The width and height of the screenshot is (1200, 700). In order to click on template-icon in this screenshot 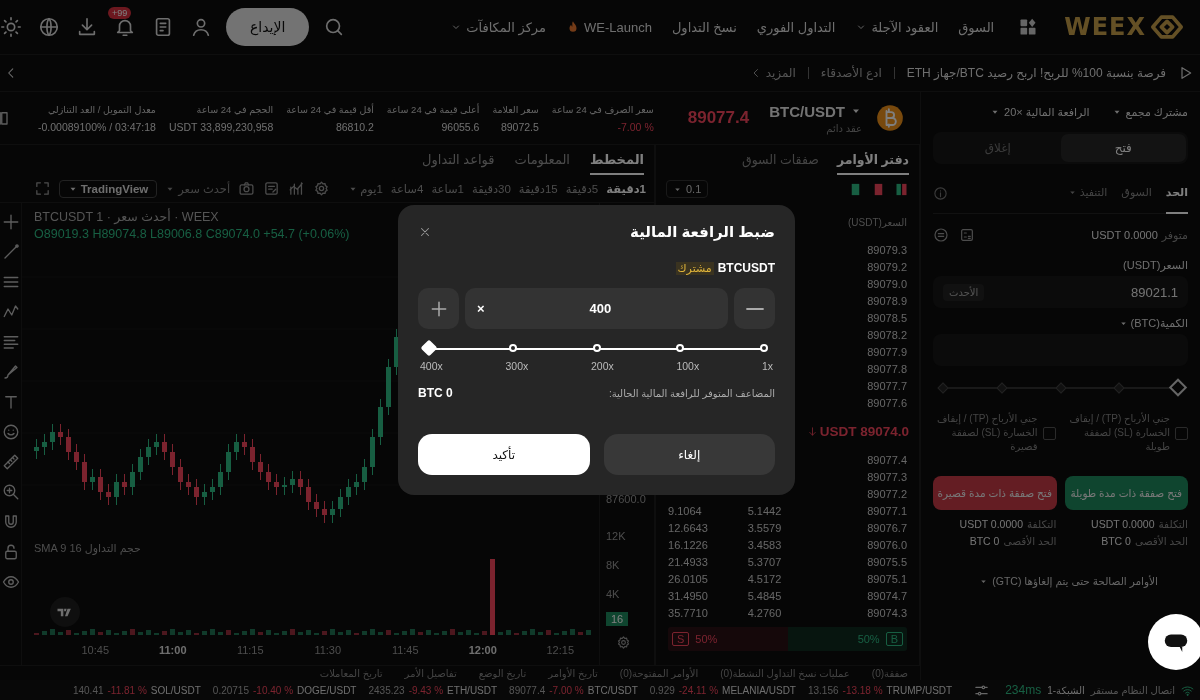, I will do `click(272, 188)`.